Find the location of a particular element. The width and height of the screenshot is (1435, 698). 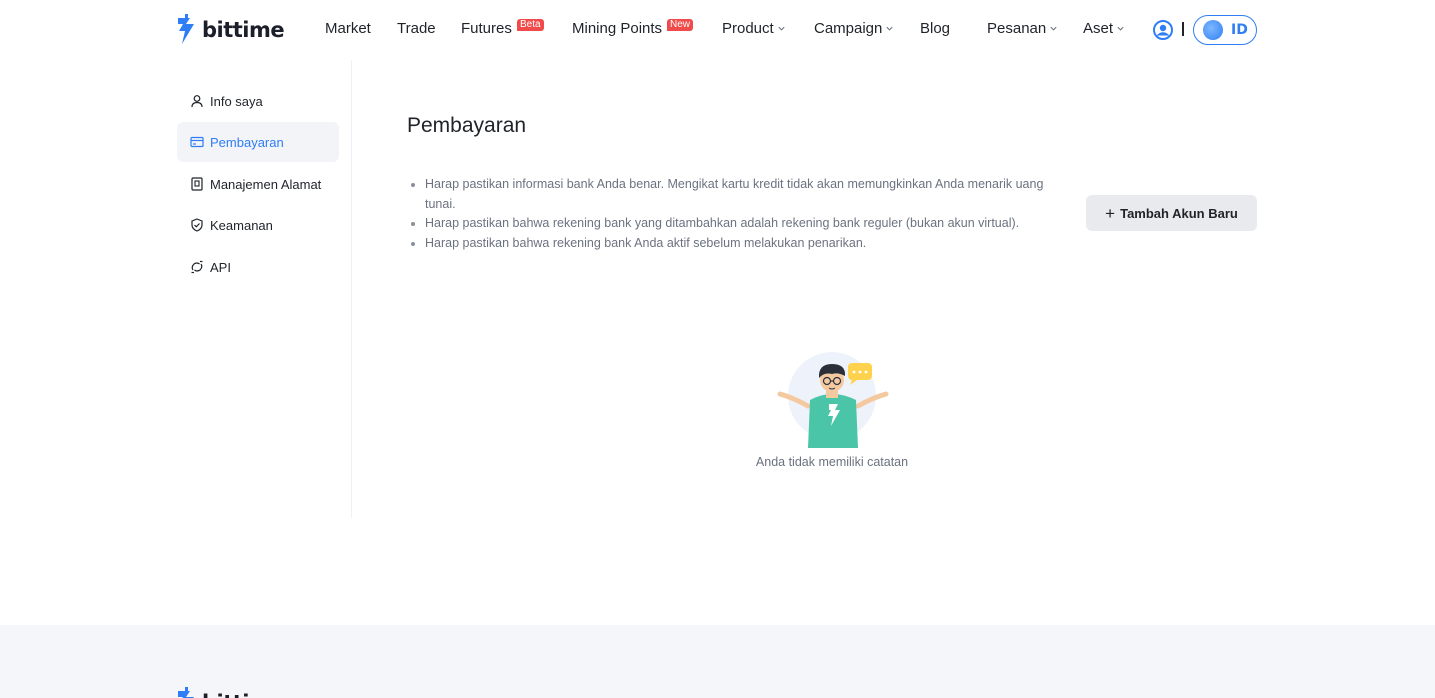

language-code: ID is located at coordinates (1239, 30).